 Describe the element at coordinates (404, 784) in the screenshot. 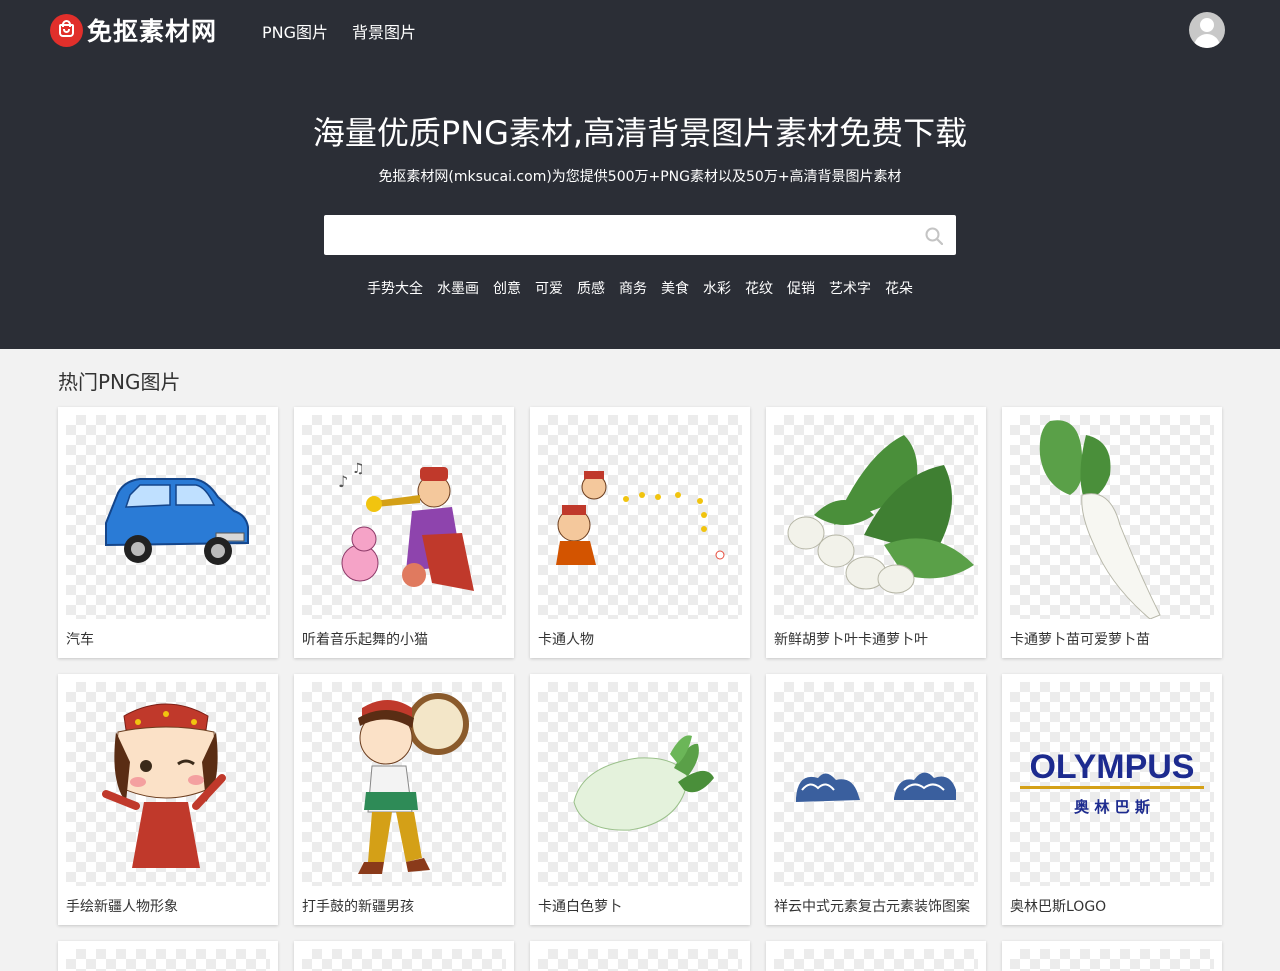

I see `drum-boy-image` at that location.